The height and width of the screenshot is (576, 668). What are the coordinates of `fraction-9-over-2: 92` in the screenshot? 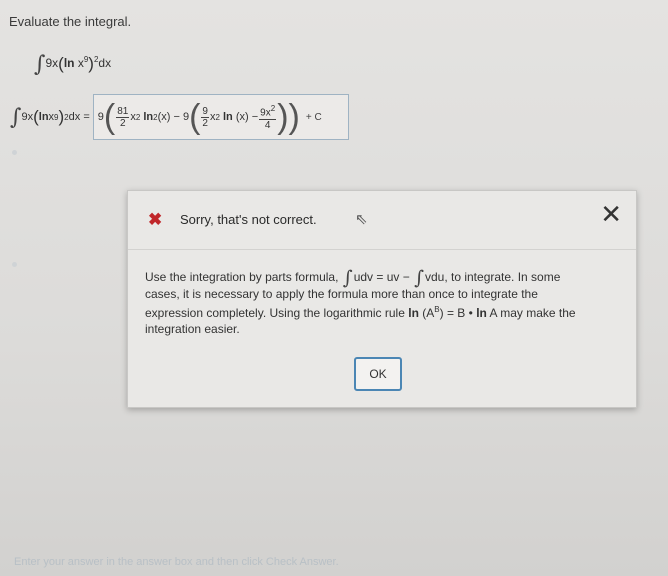 It's located at (205, 117).